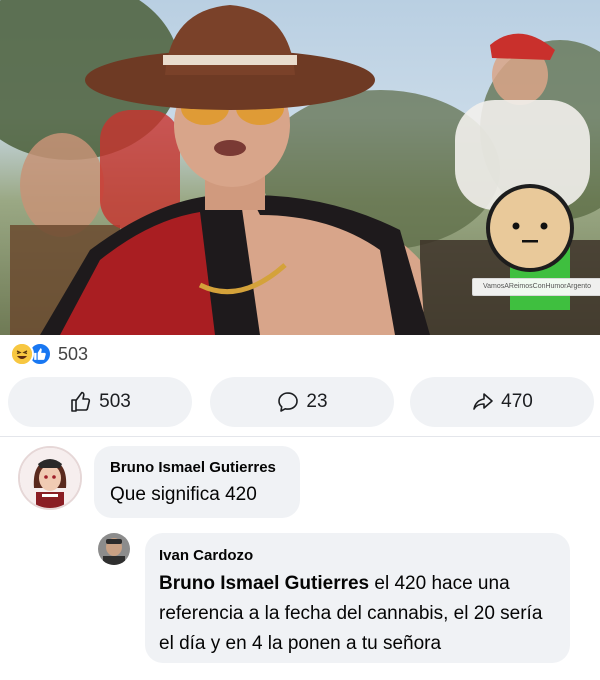 The height and width of the screenshot is (680, 600). I want to click on post-actions: 503 23 470, so click(301, 402).